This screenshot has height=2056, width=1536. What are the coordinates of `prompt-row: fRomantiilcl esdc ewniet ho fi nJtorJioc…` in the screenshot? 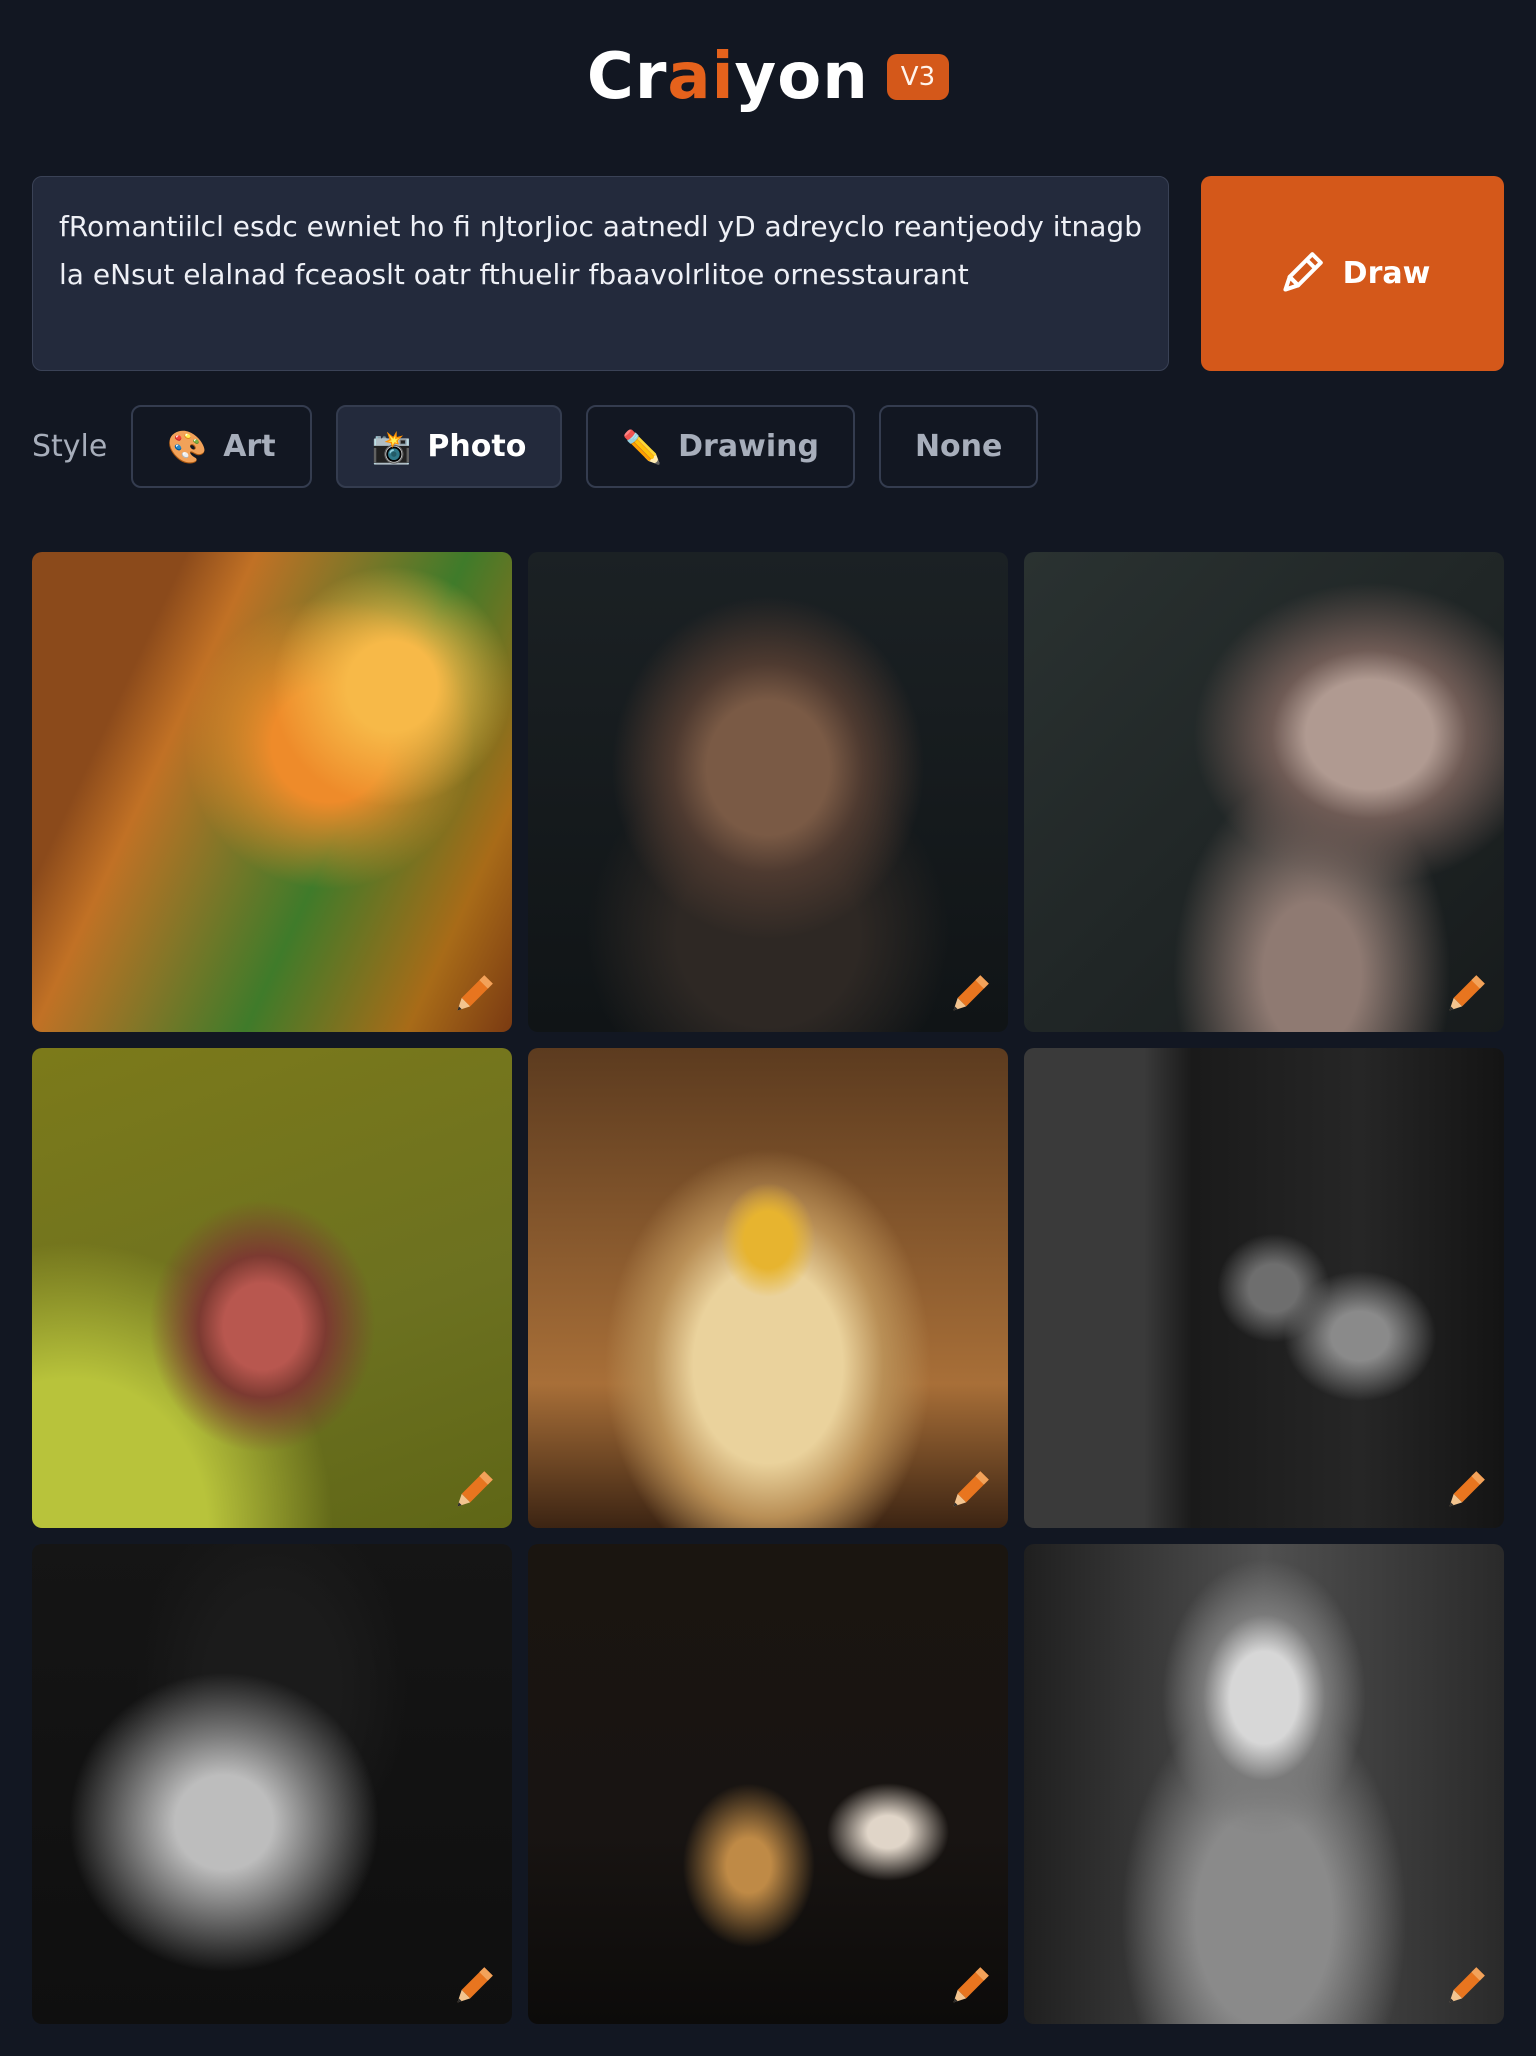 It's located at (768, 273).